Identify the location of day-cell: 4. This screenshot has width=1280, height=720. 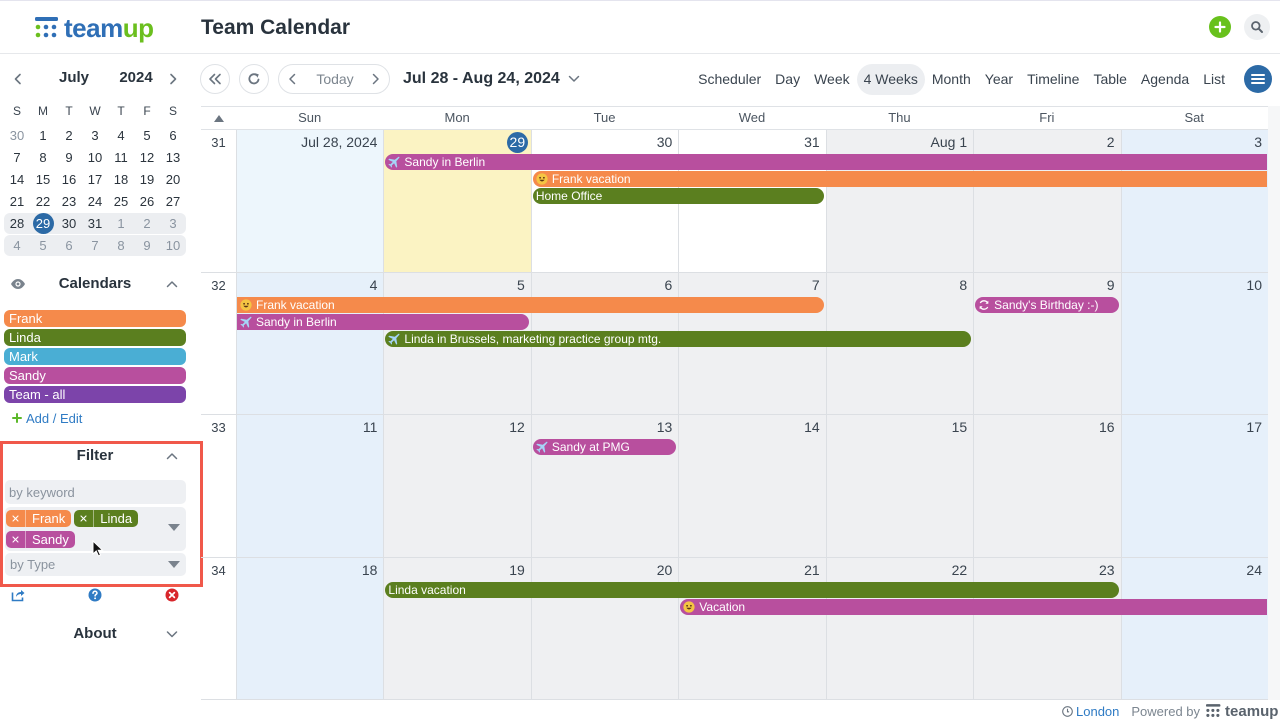
(310, 343).